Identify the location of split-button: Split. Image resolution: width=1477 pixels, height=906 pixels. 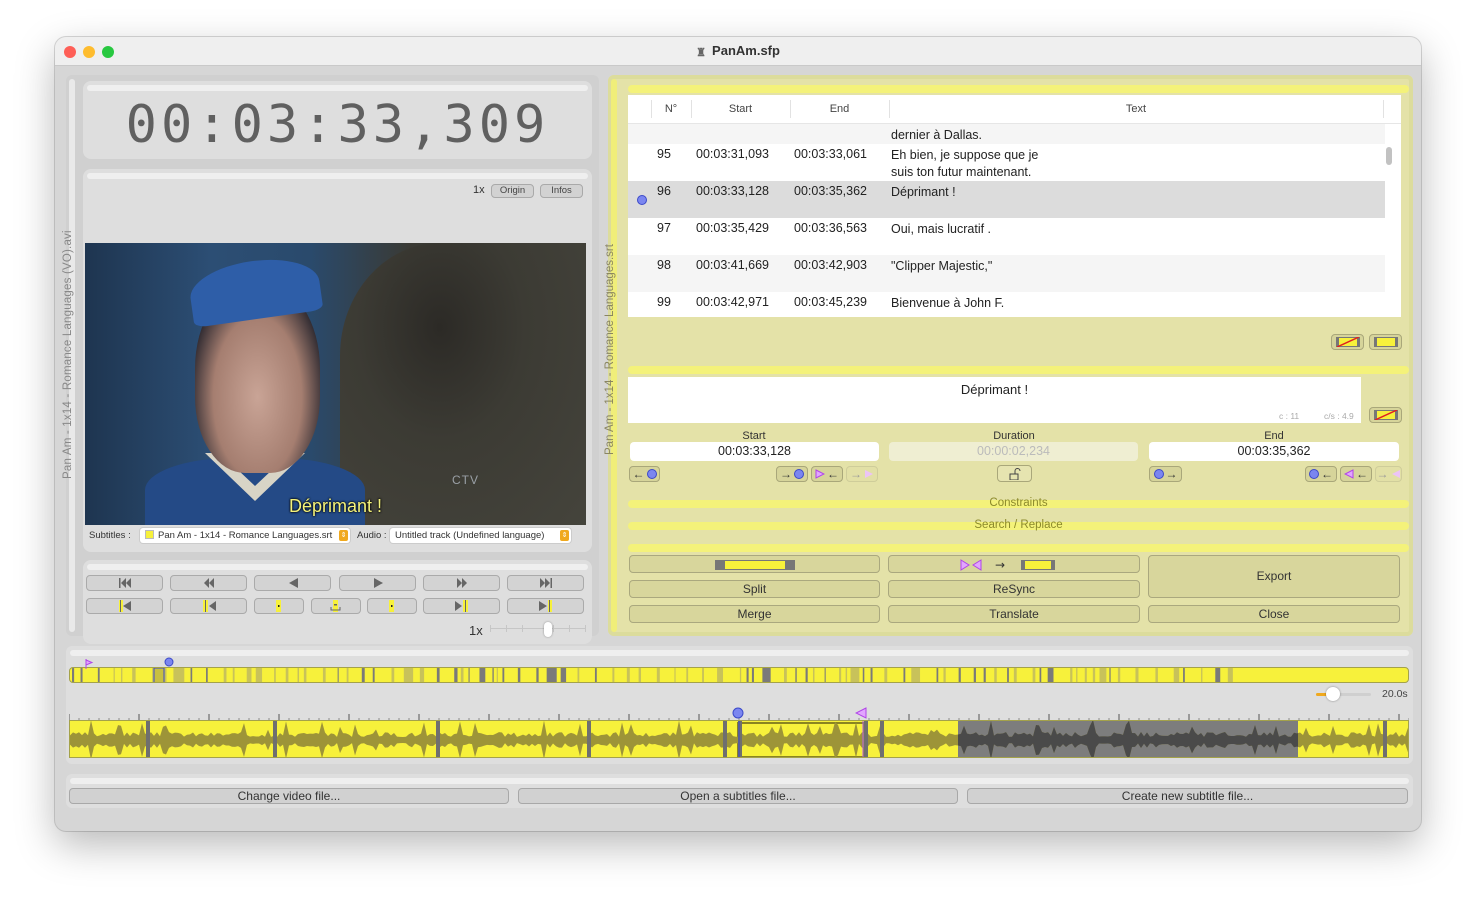
(754, 589).